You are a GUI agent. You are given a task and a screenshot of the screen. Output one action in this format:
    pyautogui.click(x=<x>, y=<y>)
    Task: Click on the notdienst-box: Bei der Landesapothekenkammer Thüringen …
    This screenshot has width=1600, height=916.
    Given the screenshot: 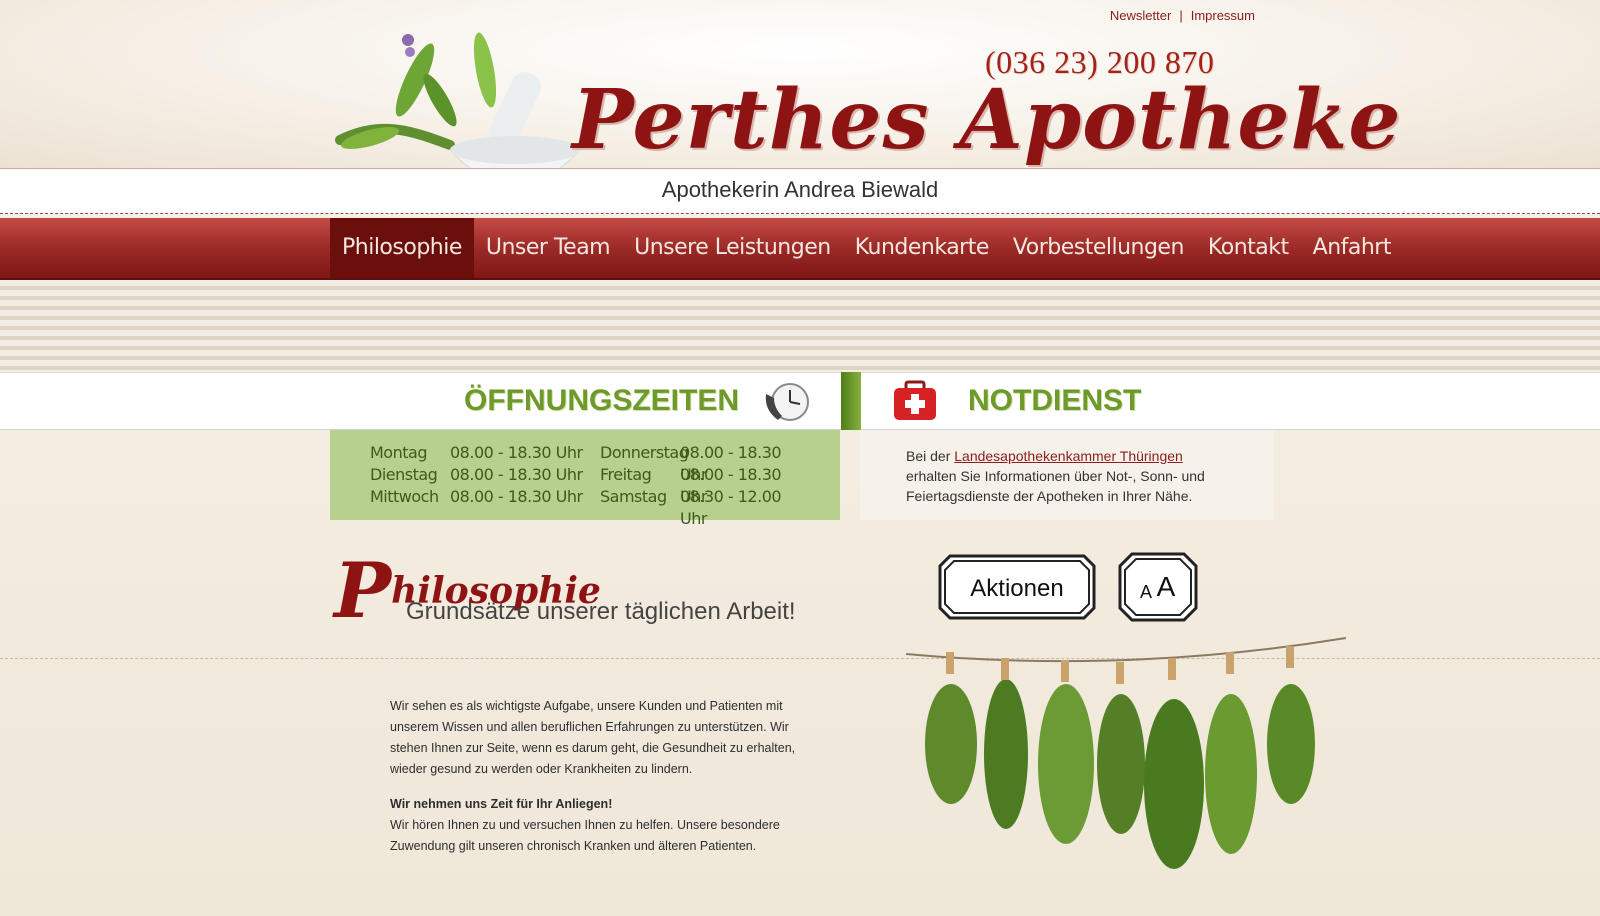 What is the action you would take?
    pyautogui.click(x=1067, y=475)
    